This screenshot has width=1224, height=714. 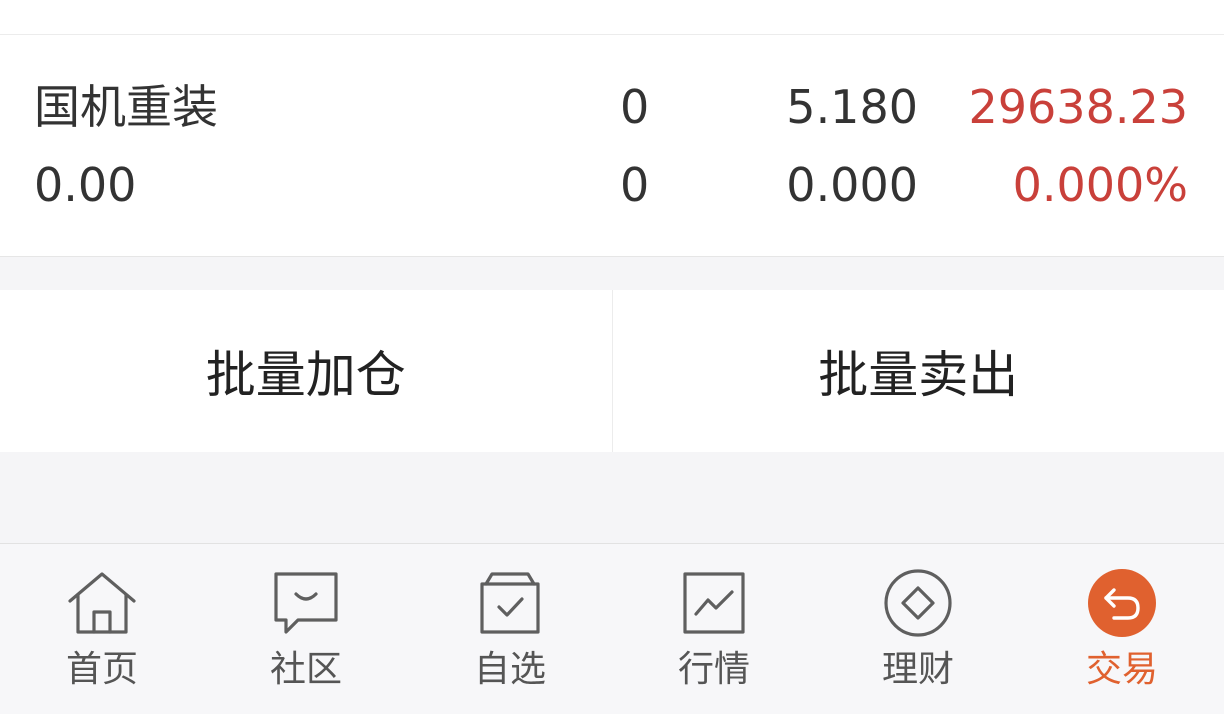 What do you see at coordinates (1122, 603) in the screenshot?
I see `return-arrow-icon` at bounding box center [1122, 603].